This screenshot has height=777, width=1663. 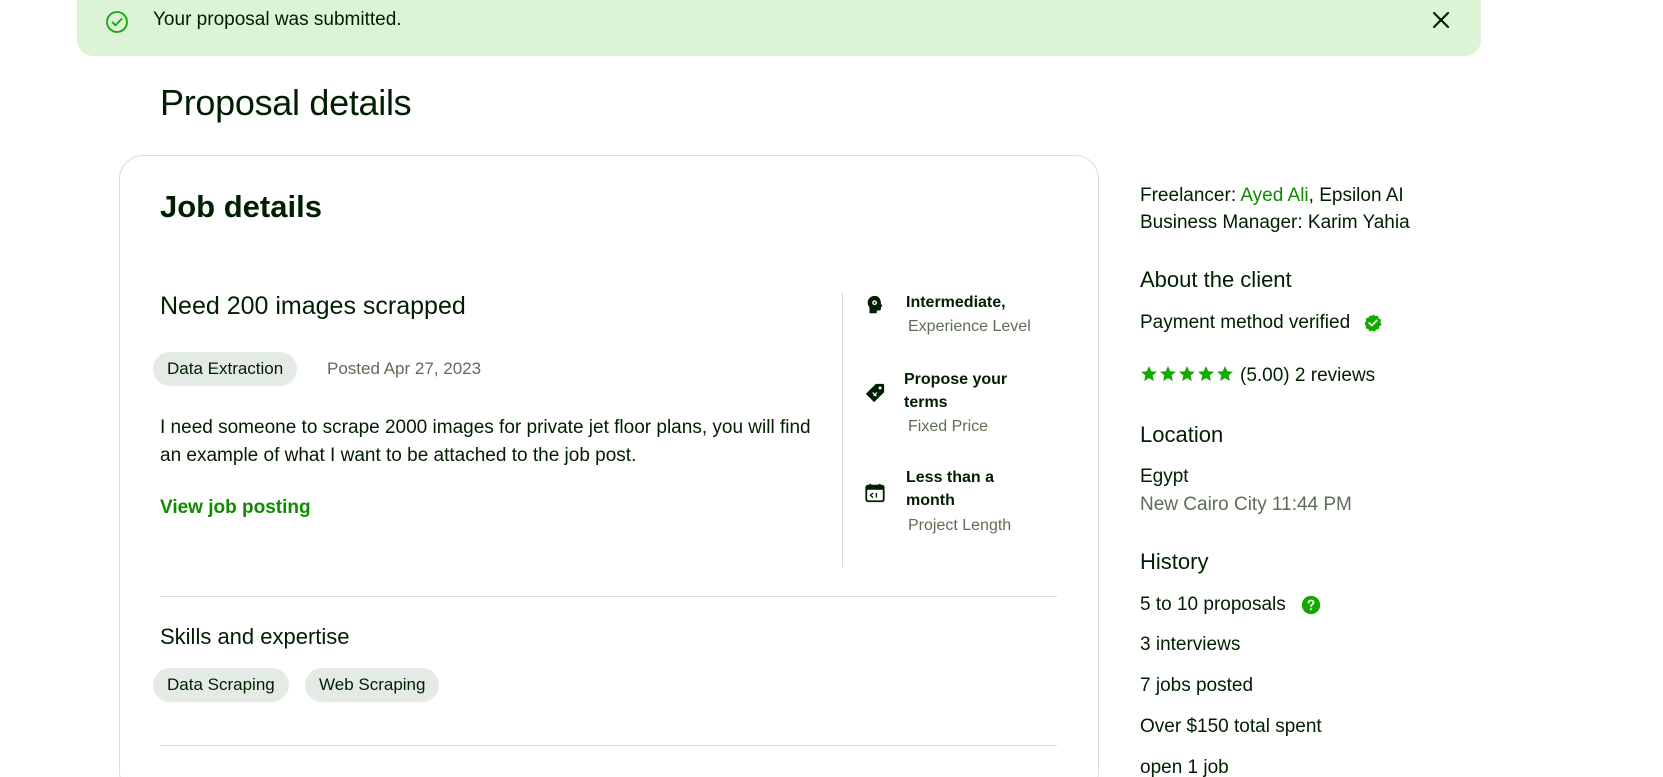 What do you see at coordinates (404, 368) in the screenshot?
I see `posted-date: Posted Apr 27, 2023` at bounding box center [404, 368].